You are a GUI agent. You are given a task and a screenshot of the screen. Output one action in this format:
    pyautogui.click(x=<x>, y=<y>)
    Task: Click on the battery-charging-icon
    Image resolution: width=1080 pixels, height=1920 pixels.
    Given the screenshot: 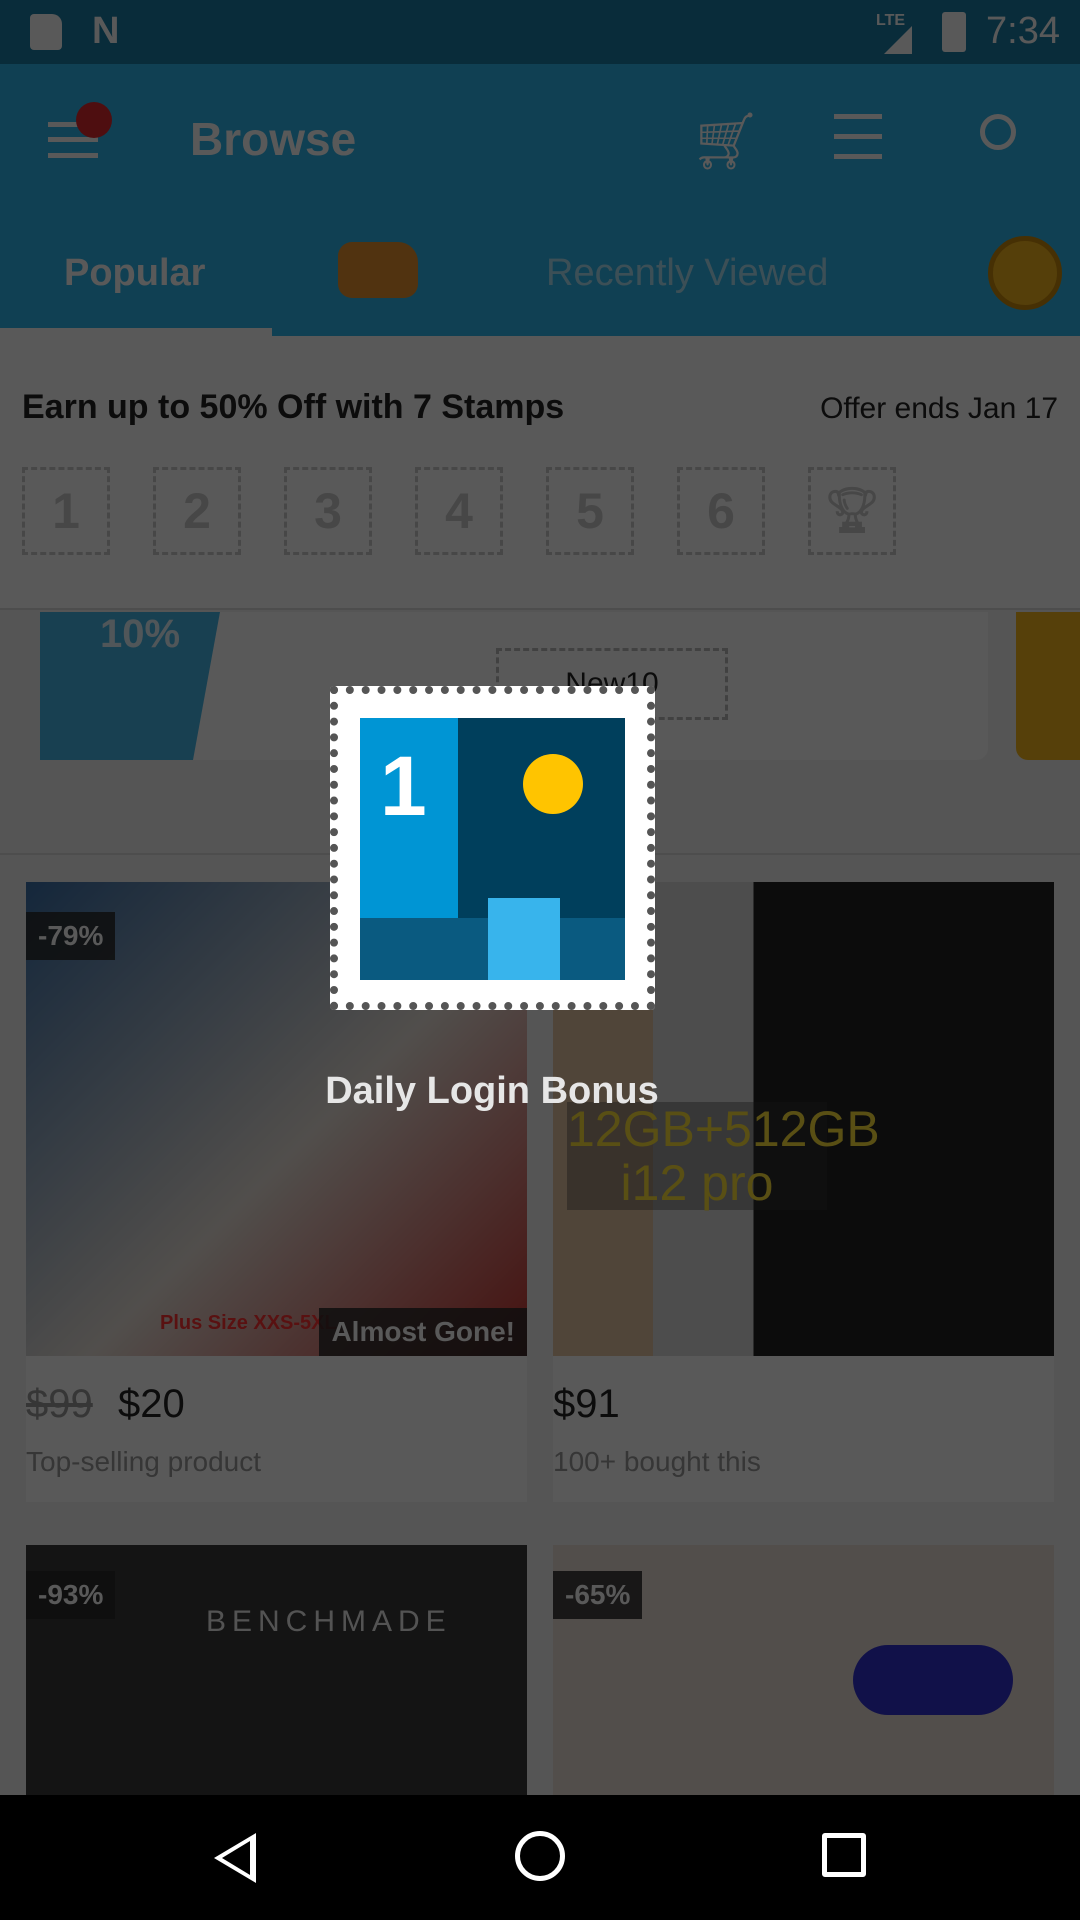 What is the action you would take?
    pyautogui.click(x=954, y=32)
    